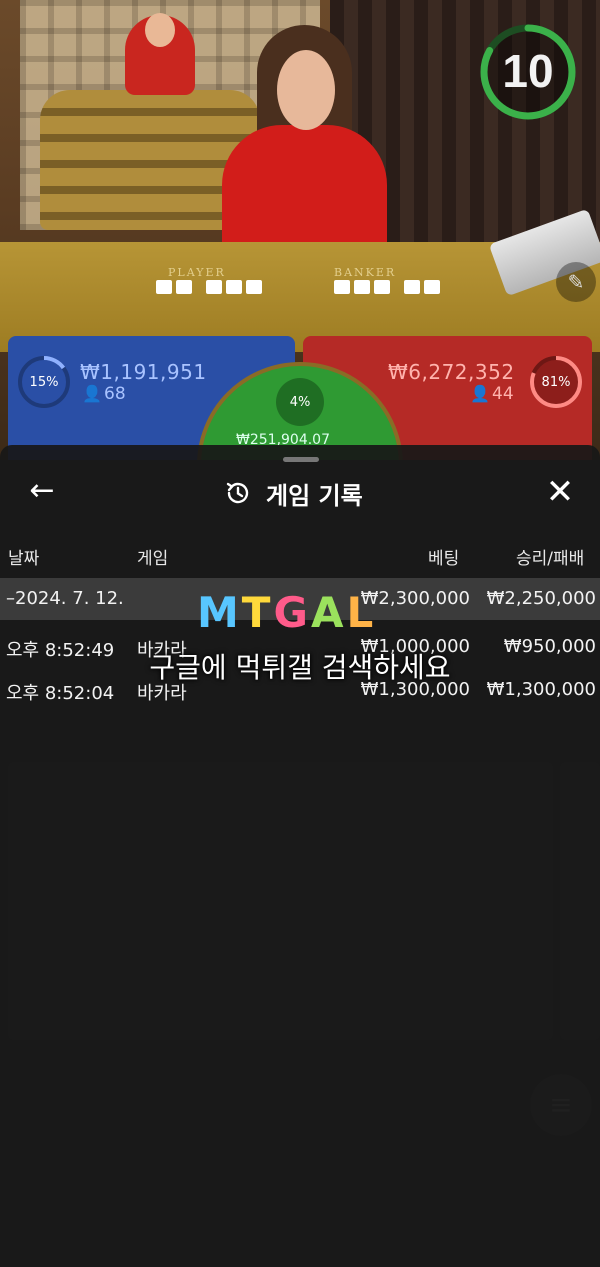  What do you see at coordinates (444, 559) in the screenshot?
I see `column-header-bet: 베팅` at bounding box center [444, 559].